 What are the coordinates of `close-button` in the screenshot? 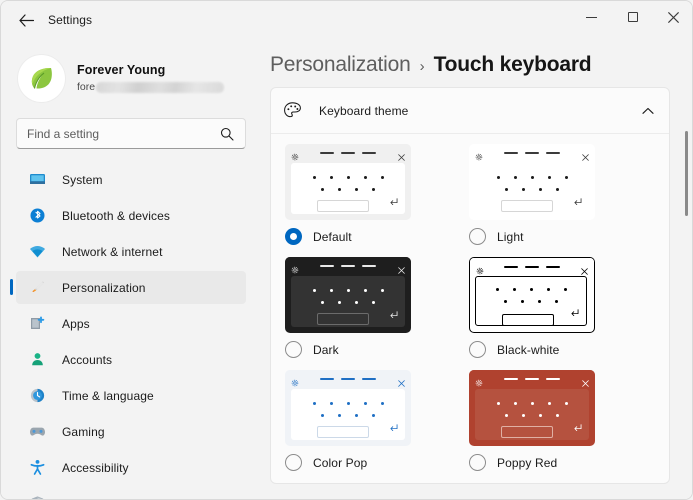 It's located at (672, 17).